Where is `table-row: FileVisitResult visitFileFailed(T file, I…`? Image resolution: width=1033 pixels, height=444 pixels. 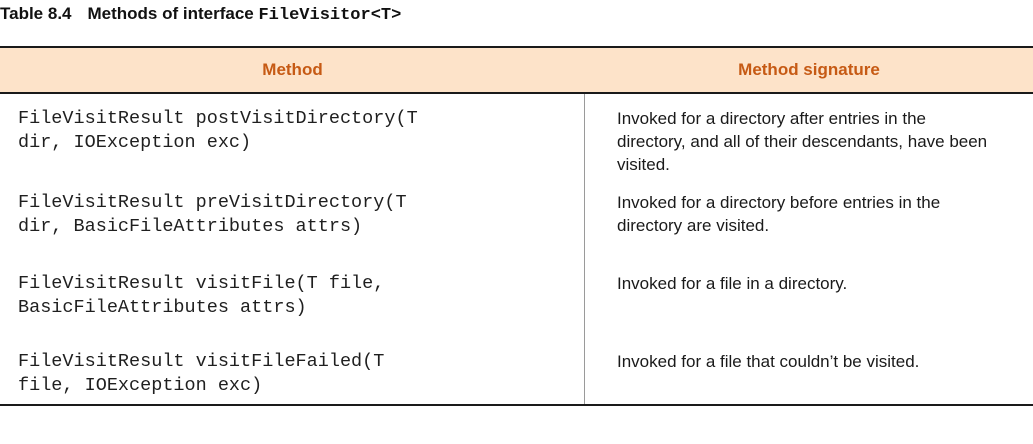
table-row: FileVisitResult visitFileFailed(T file, I… is located at coordinates (516, 374).